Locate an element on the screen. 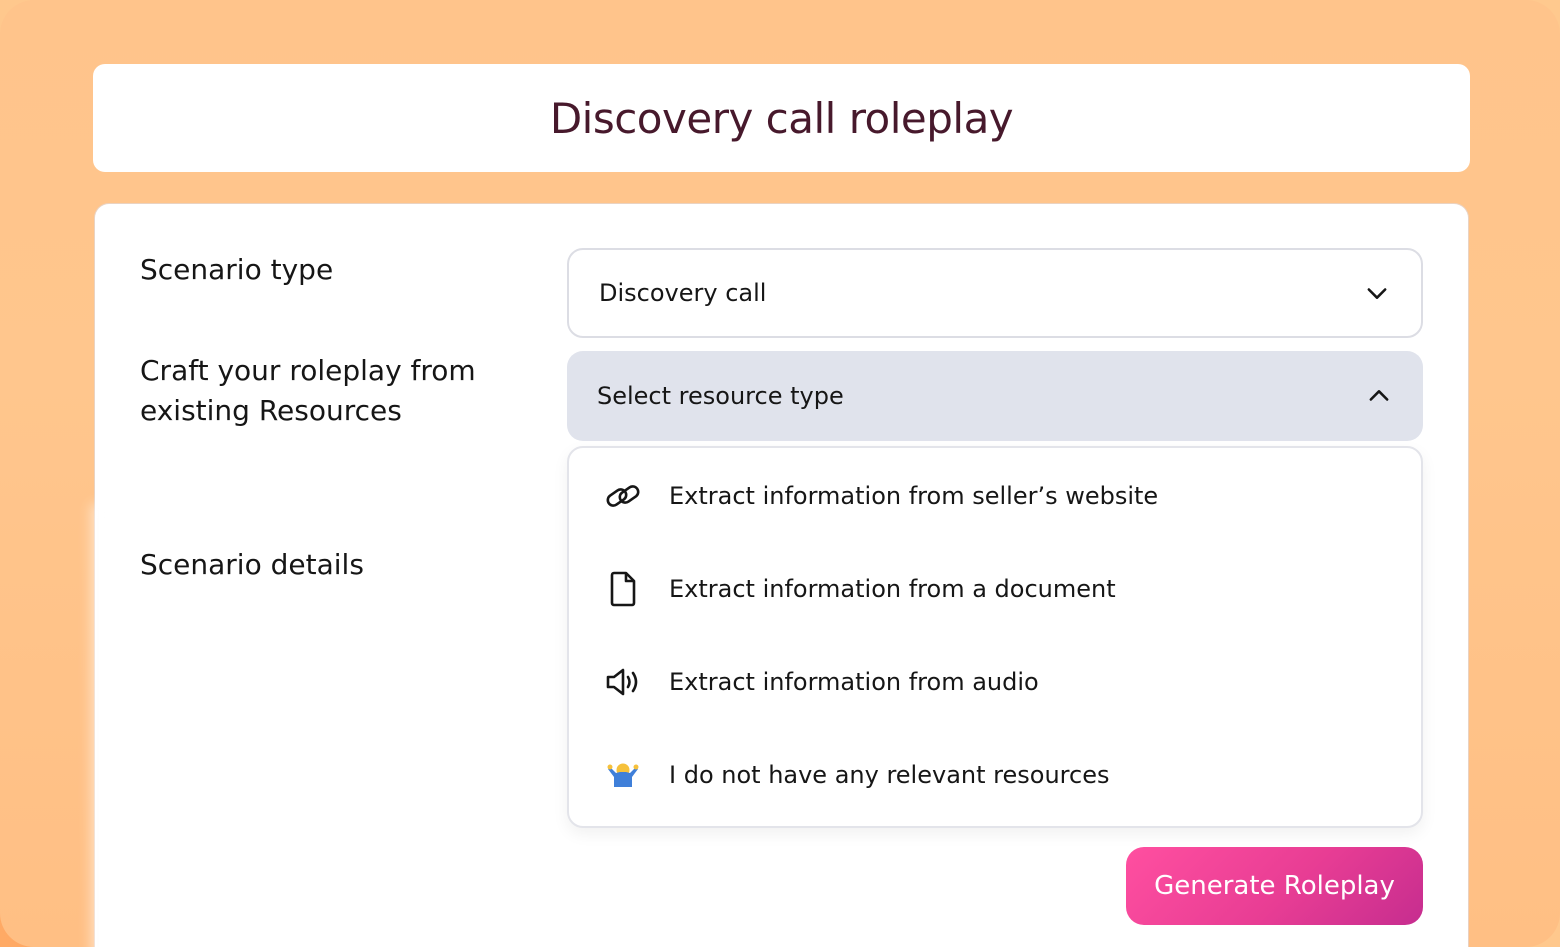 Image resolution: width=1560 pixels, height=947 pixels. scenario-type-select: Discovery call is located at coordinates (995, 293).